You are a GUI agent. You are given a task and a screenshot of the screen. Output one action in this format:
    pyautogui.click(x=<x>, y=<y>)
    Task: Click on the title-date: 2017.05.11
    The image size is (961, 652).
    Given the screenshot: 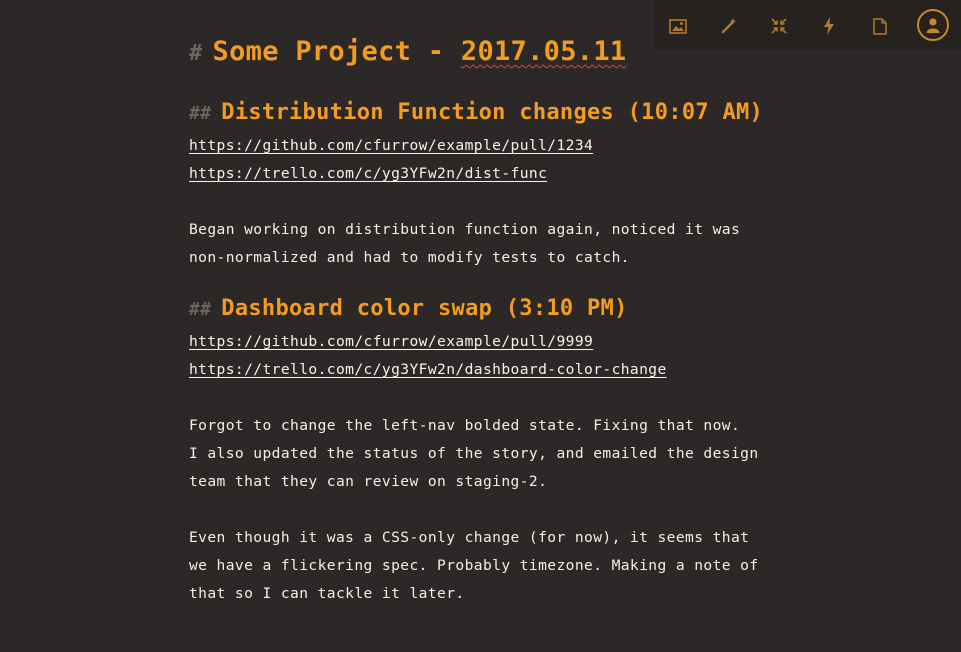 What is the action you would take?
    pyautogui.click(x=543, y=51)
    